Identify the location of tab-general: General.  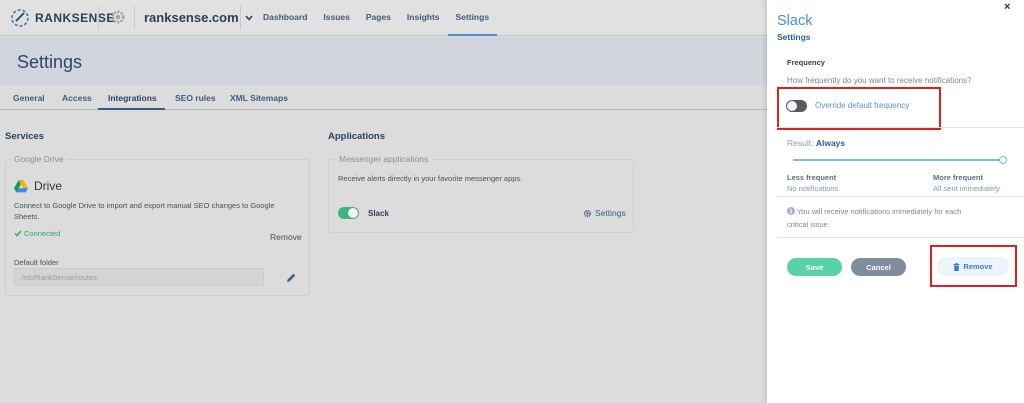
(29, 98).